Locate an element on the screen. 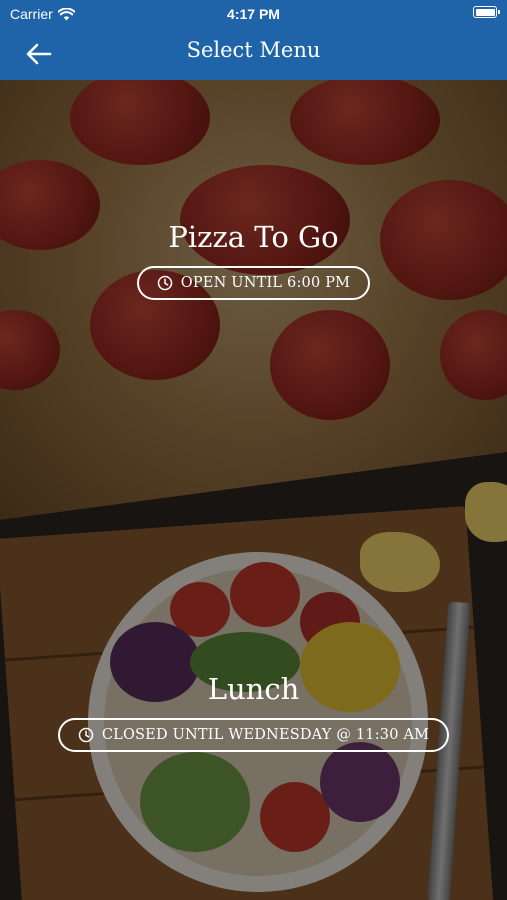  battery-icon is located at coordinates (486, 12).